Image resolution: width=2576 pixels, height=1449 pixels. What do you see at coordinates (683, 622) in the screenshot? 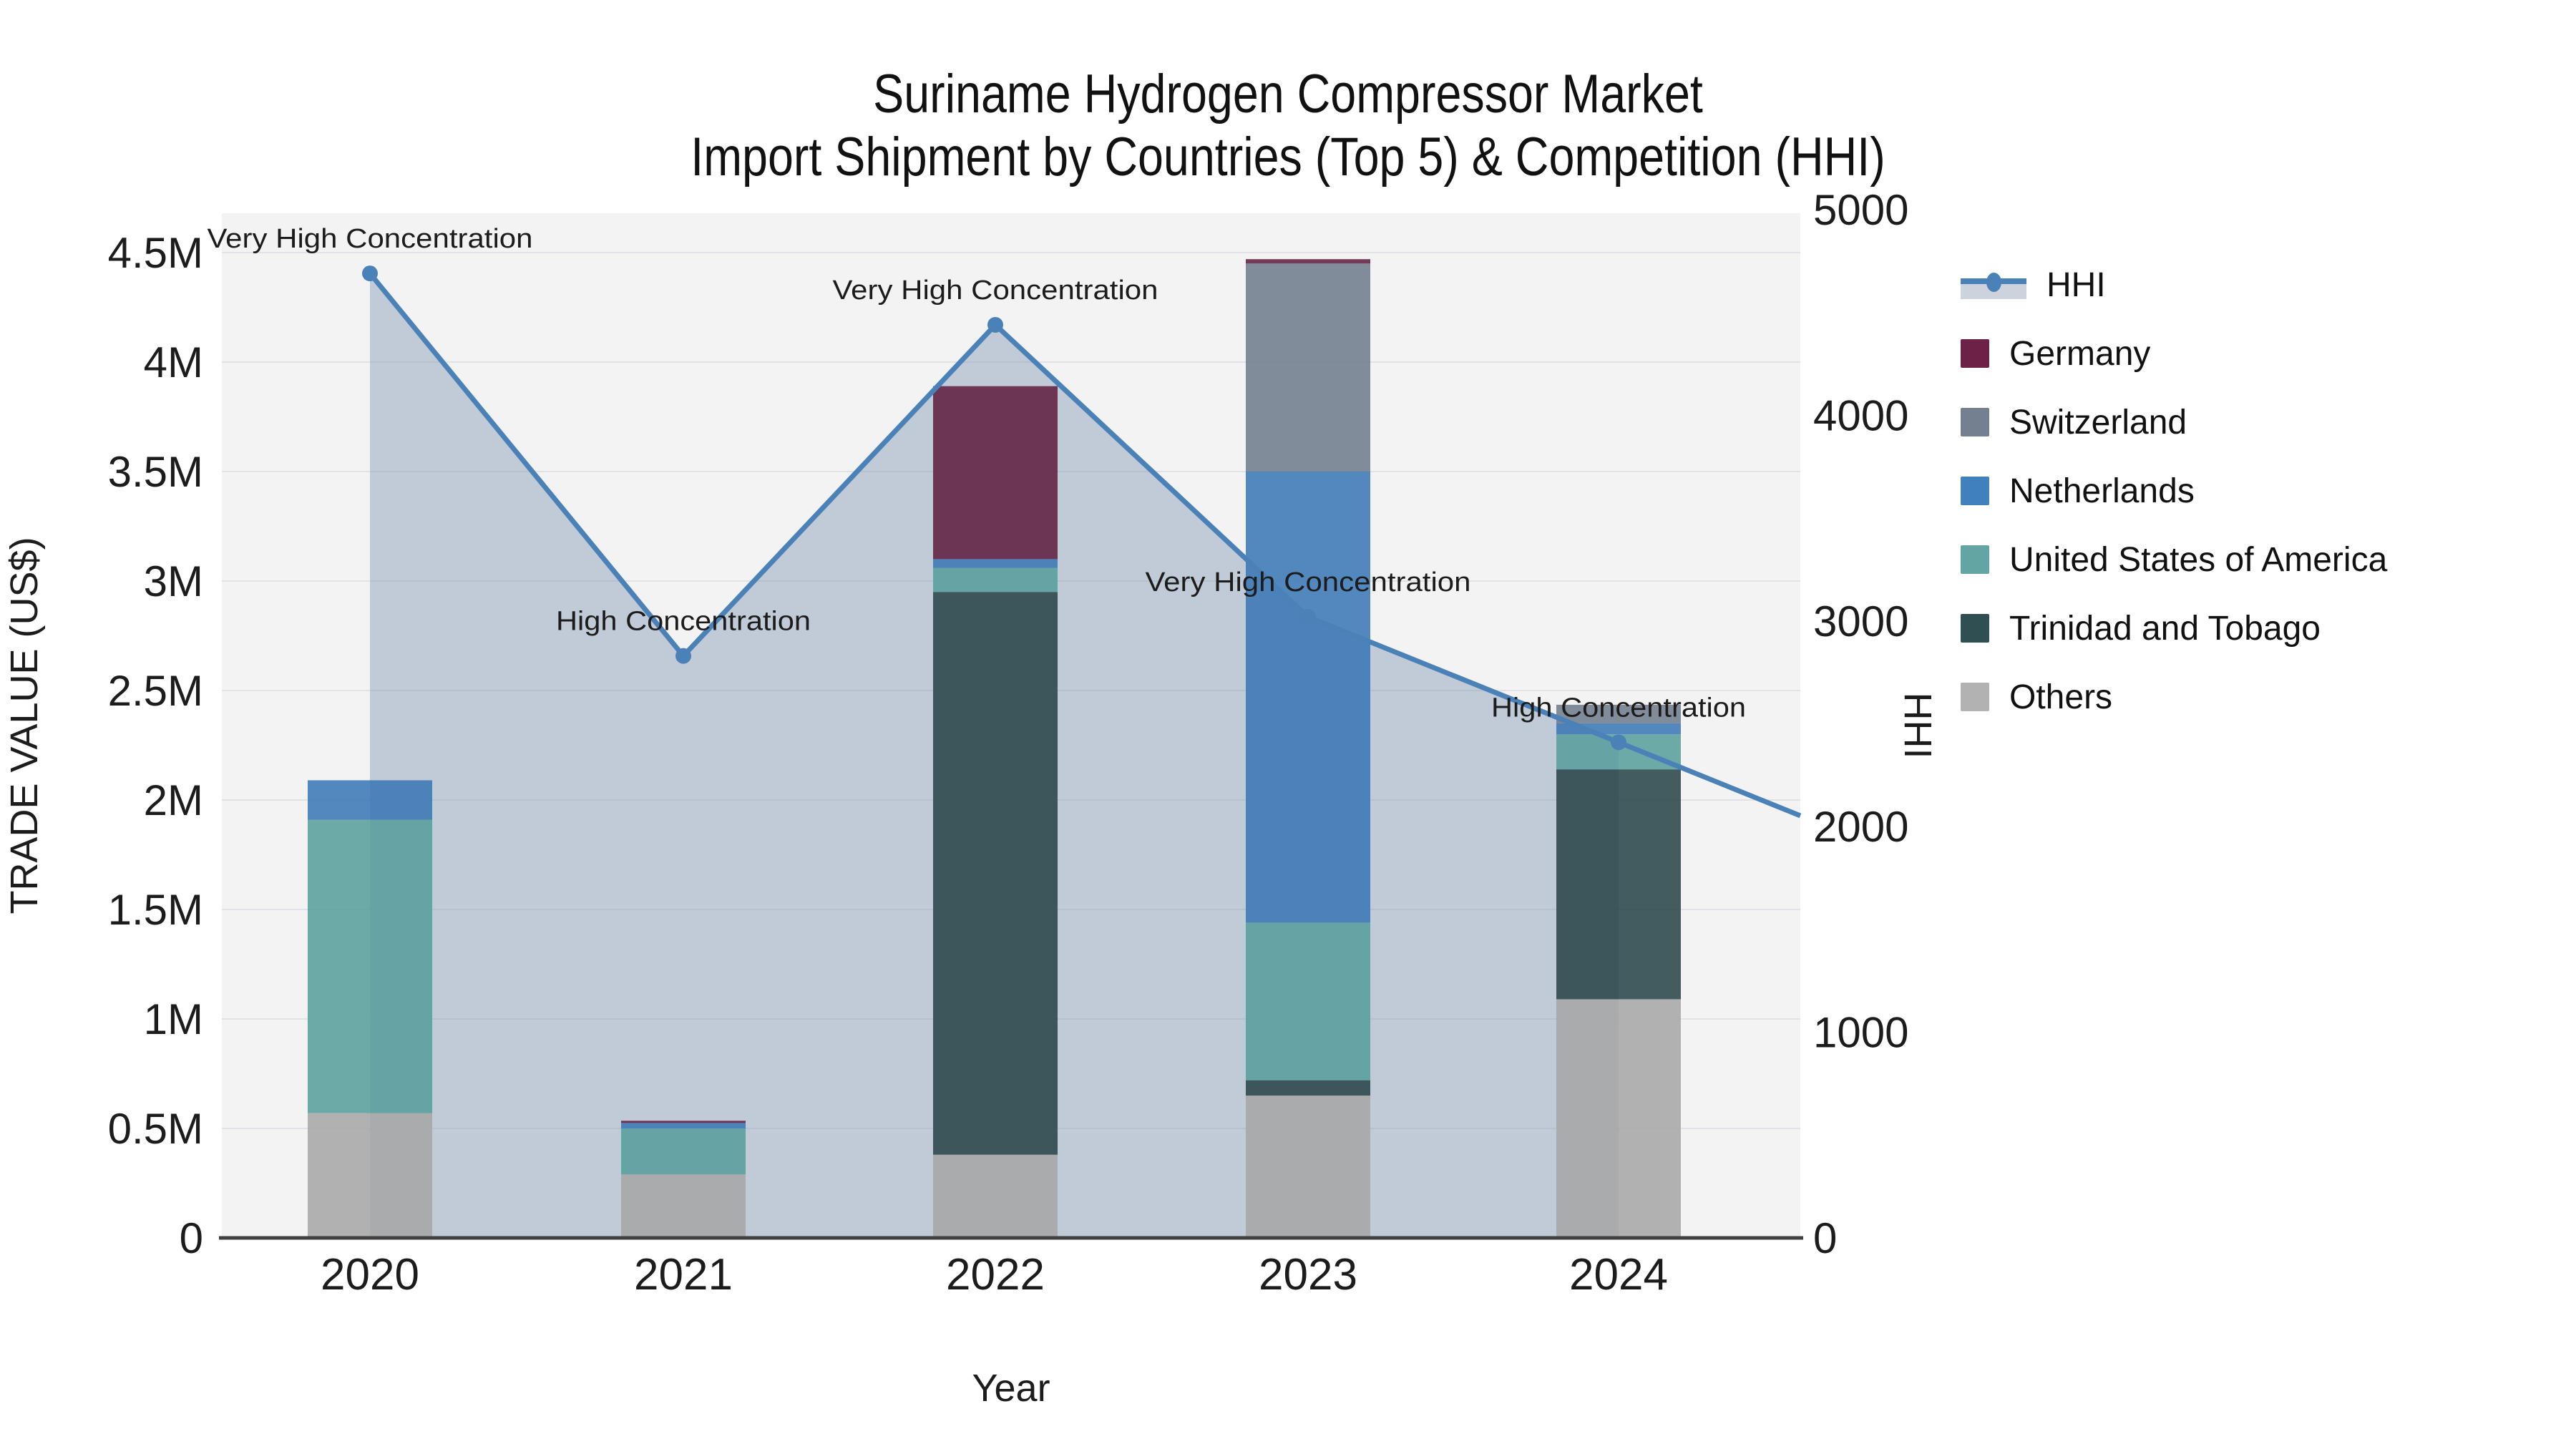
I see `annotation-2021: High Concentration` at bounding box center [683, 622].